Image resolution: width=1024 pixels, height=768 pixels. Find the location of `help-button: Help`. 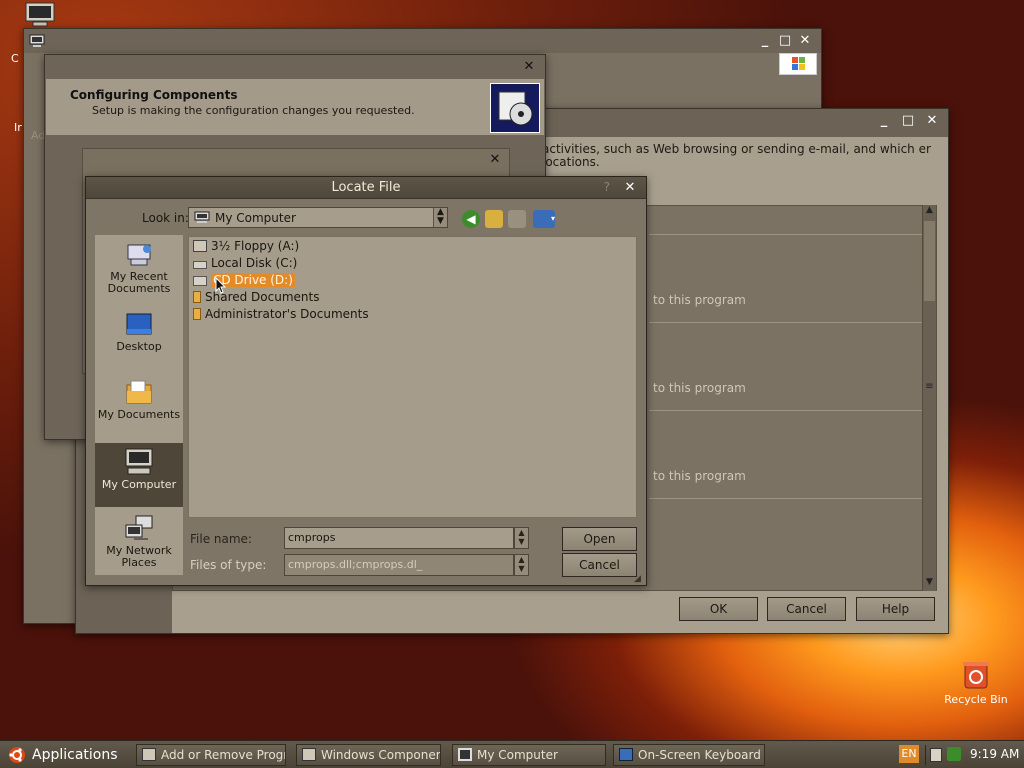

help-button: Help is located at coordinates (895, 609).